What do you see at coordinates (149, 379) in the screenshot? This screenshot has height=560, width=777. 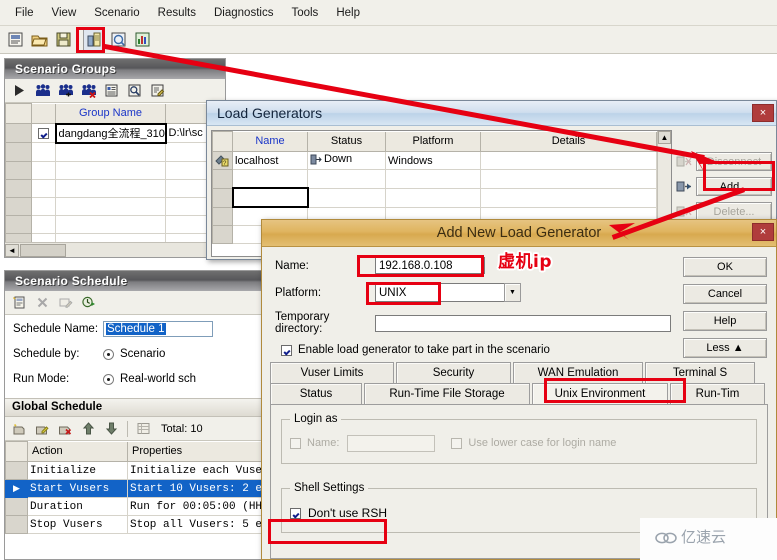 I see `run-mode-radio-realworld: Real-world sch` at bounding box center [149, 379].